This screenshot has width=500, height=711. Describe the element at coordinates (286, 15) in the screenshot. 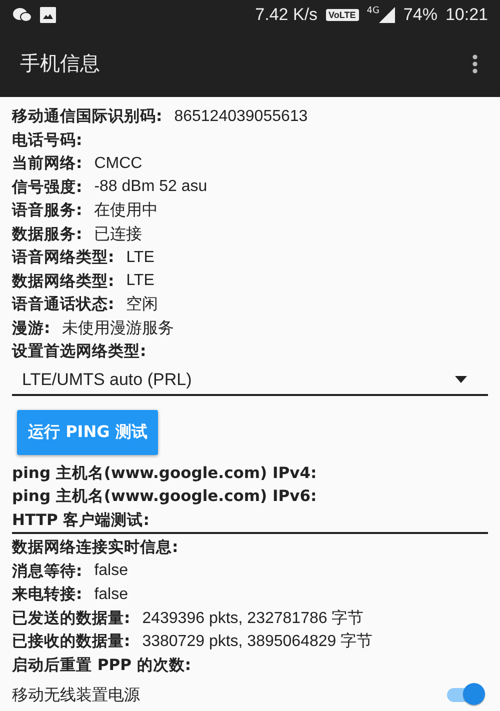

I see `network-speed: 7.42 K/s` at that location.